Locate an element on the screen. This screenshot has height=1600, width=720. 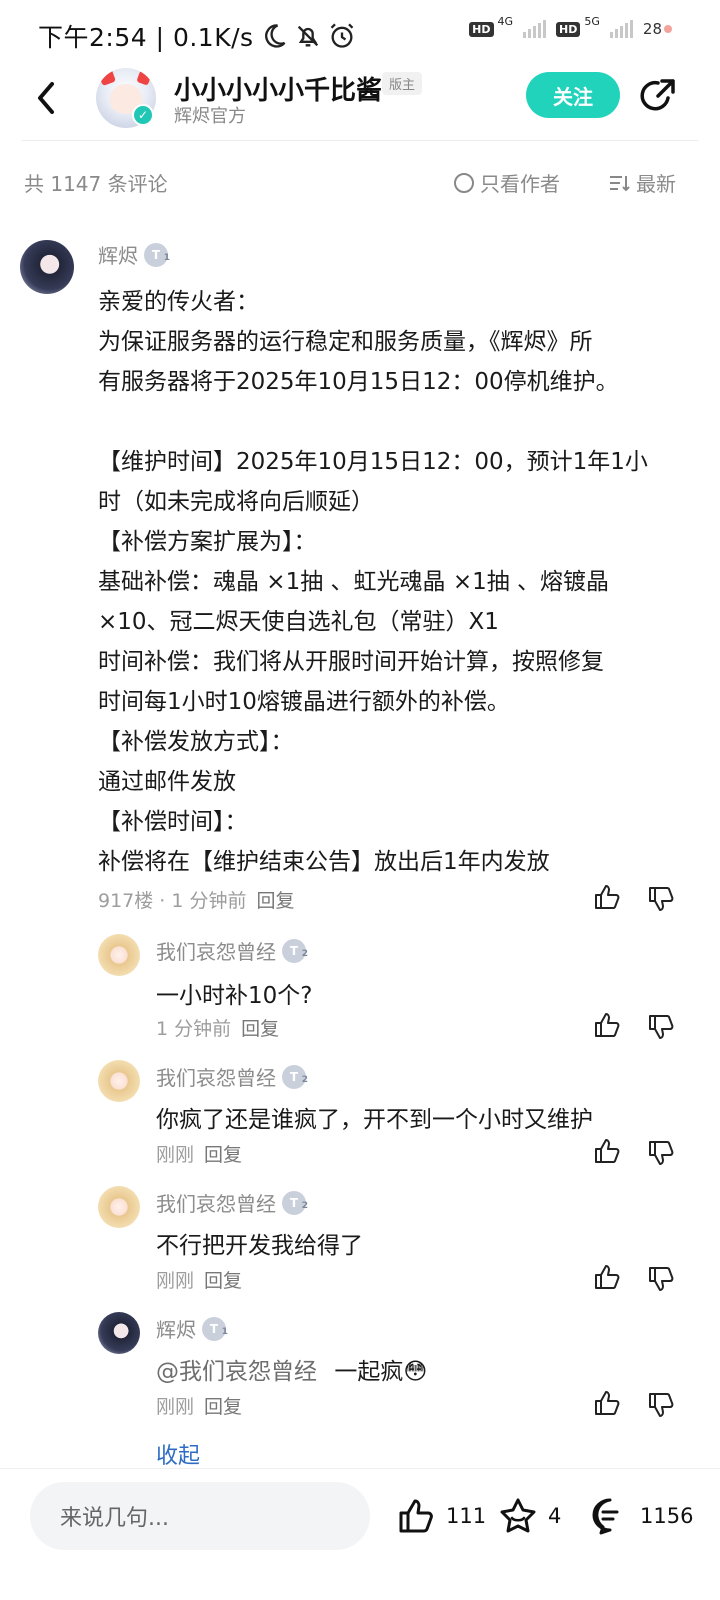
comment-count: 共 1147 条评论 is located at coordinates (96, 184).